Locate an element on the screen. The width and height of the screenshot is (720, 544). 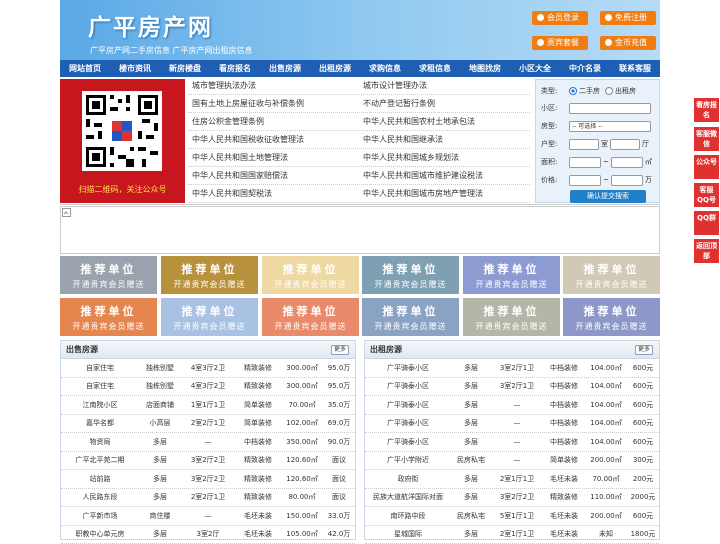
listing-row: 江南院小区店面商铺1室1厅1卫简单装修70.00㎡35.0万 is located at coordinates (208, 405).